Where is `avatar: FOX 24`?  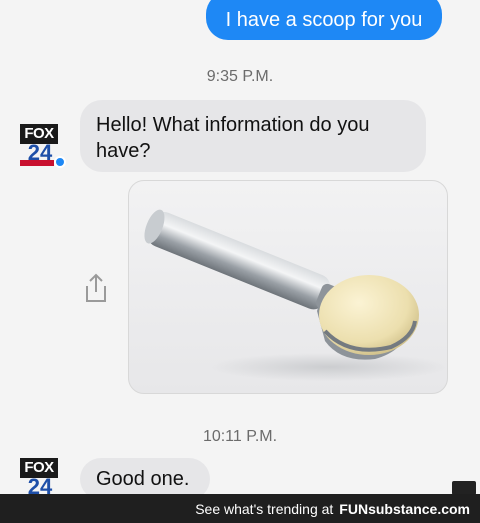
avatar: FOX 24 is located at coordinates (42, 146).